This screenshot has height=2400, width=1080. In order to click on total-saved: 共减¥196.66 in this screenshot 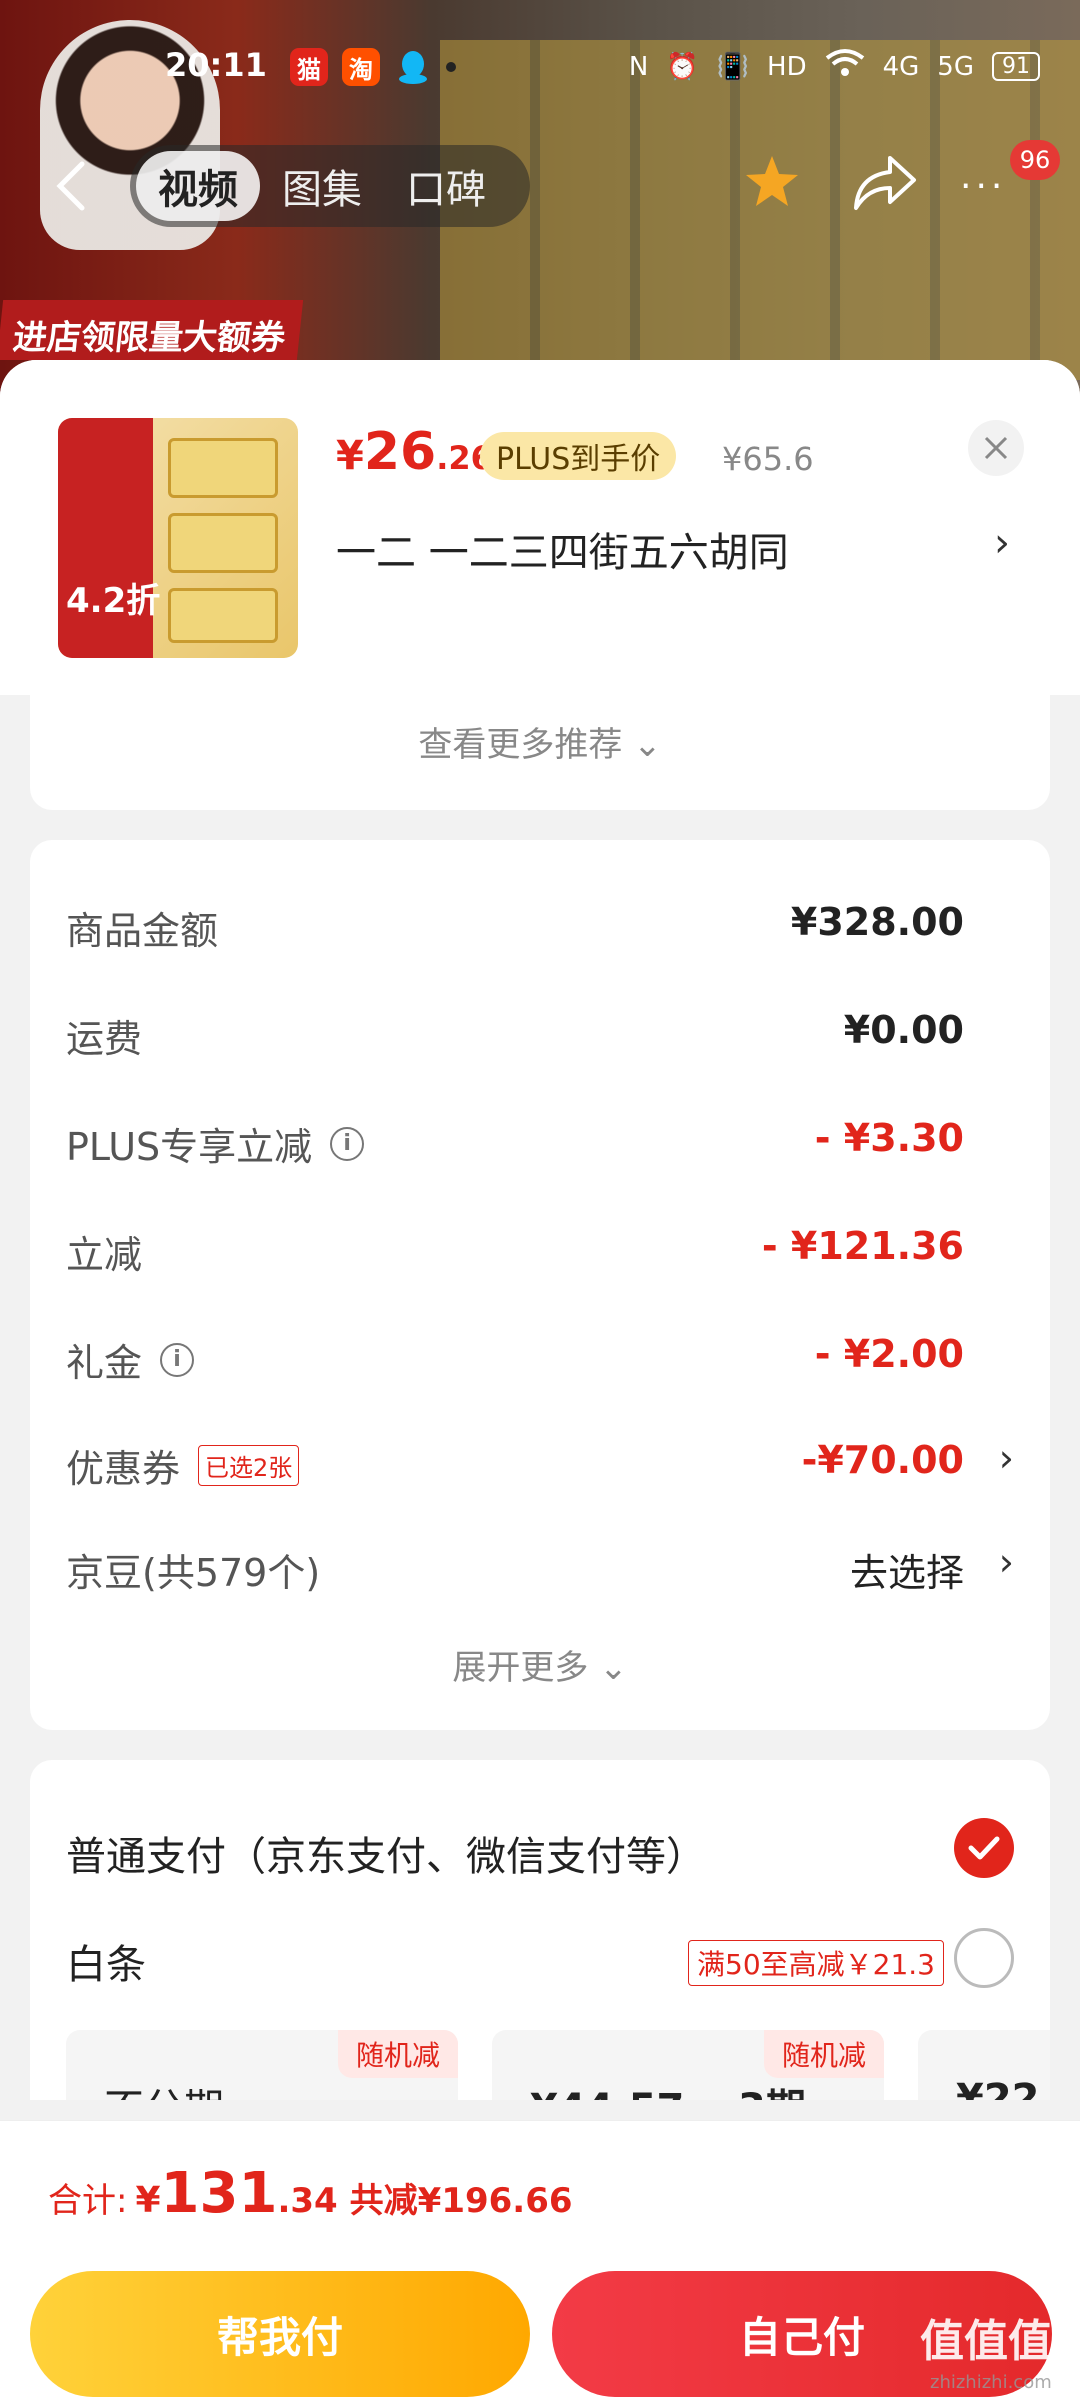, I will do `click(461, 2201)`.